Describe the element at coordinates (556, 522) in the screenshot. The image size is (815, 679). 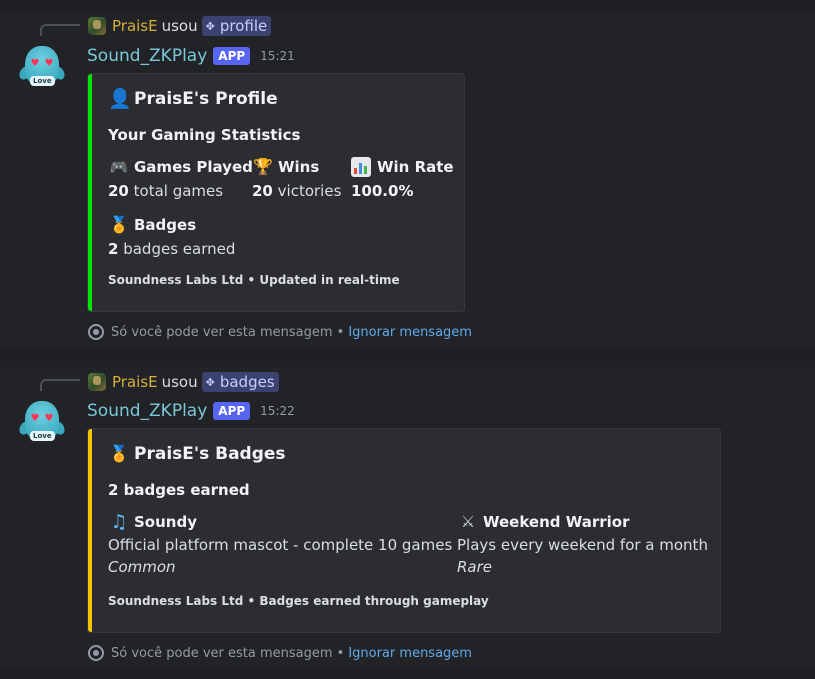
I see `badge-name: Weekend Warrior` at that location.